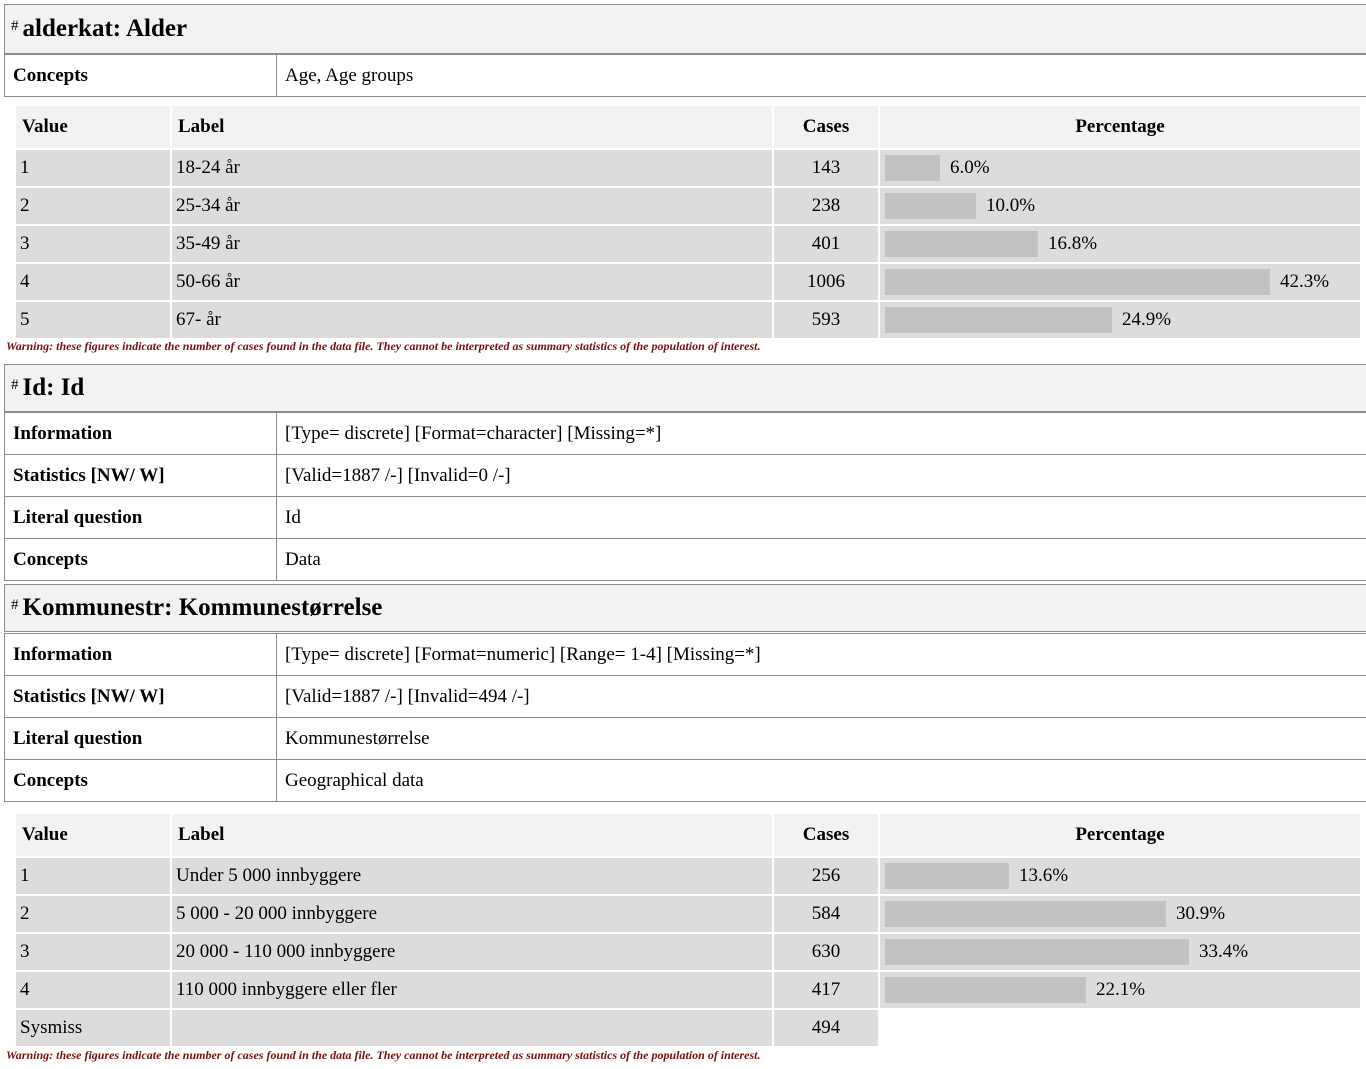  Describe the element at coordinates (93, 1028) in the screenshot. I see `cell-value: Sysmiss` at that location.